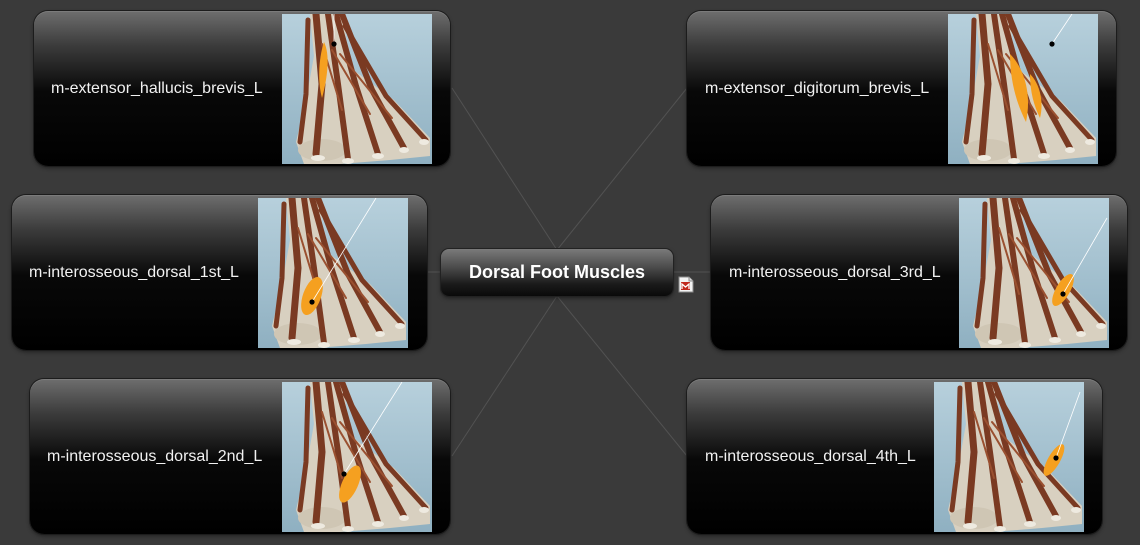 The image size is (1140, 545). Describe the element at coordinates (157, 88) in the screenshot. I see `topic-label: m-extensor_hallucis_brevis_L` at that location.